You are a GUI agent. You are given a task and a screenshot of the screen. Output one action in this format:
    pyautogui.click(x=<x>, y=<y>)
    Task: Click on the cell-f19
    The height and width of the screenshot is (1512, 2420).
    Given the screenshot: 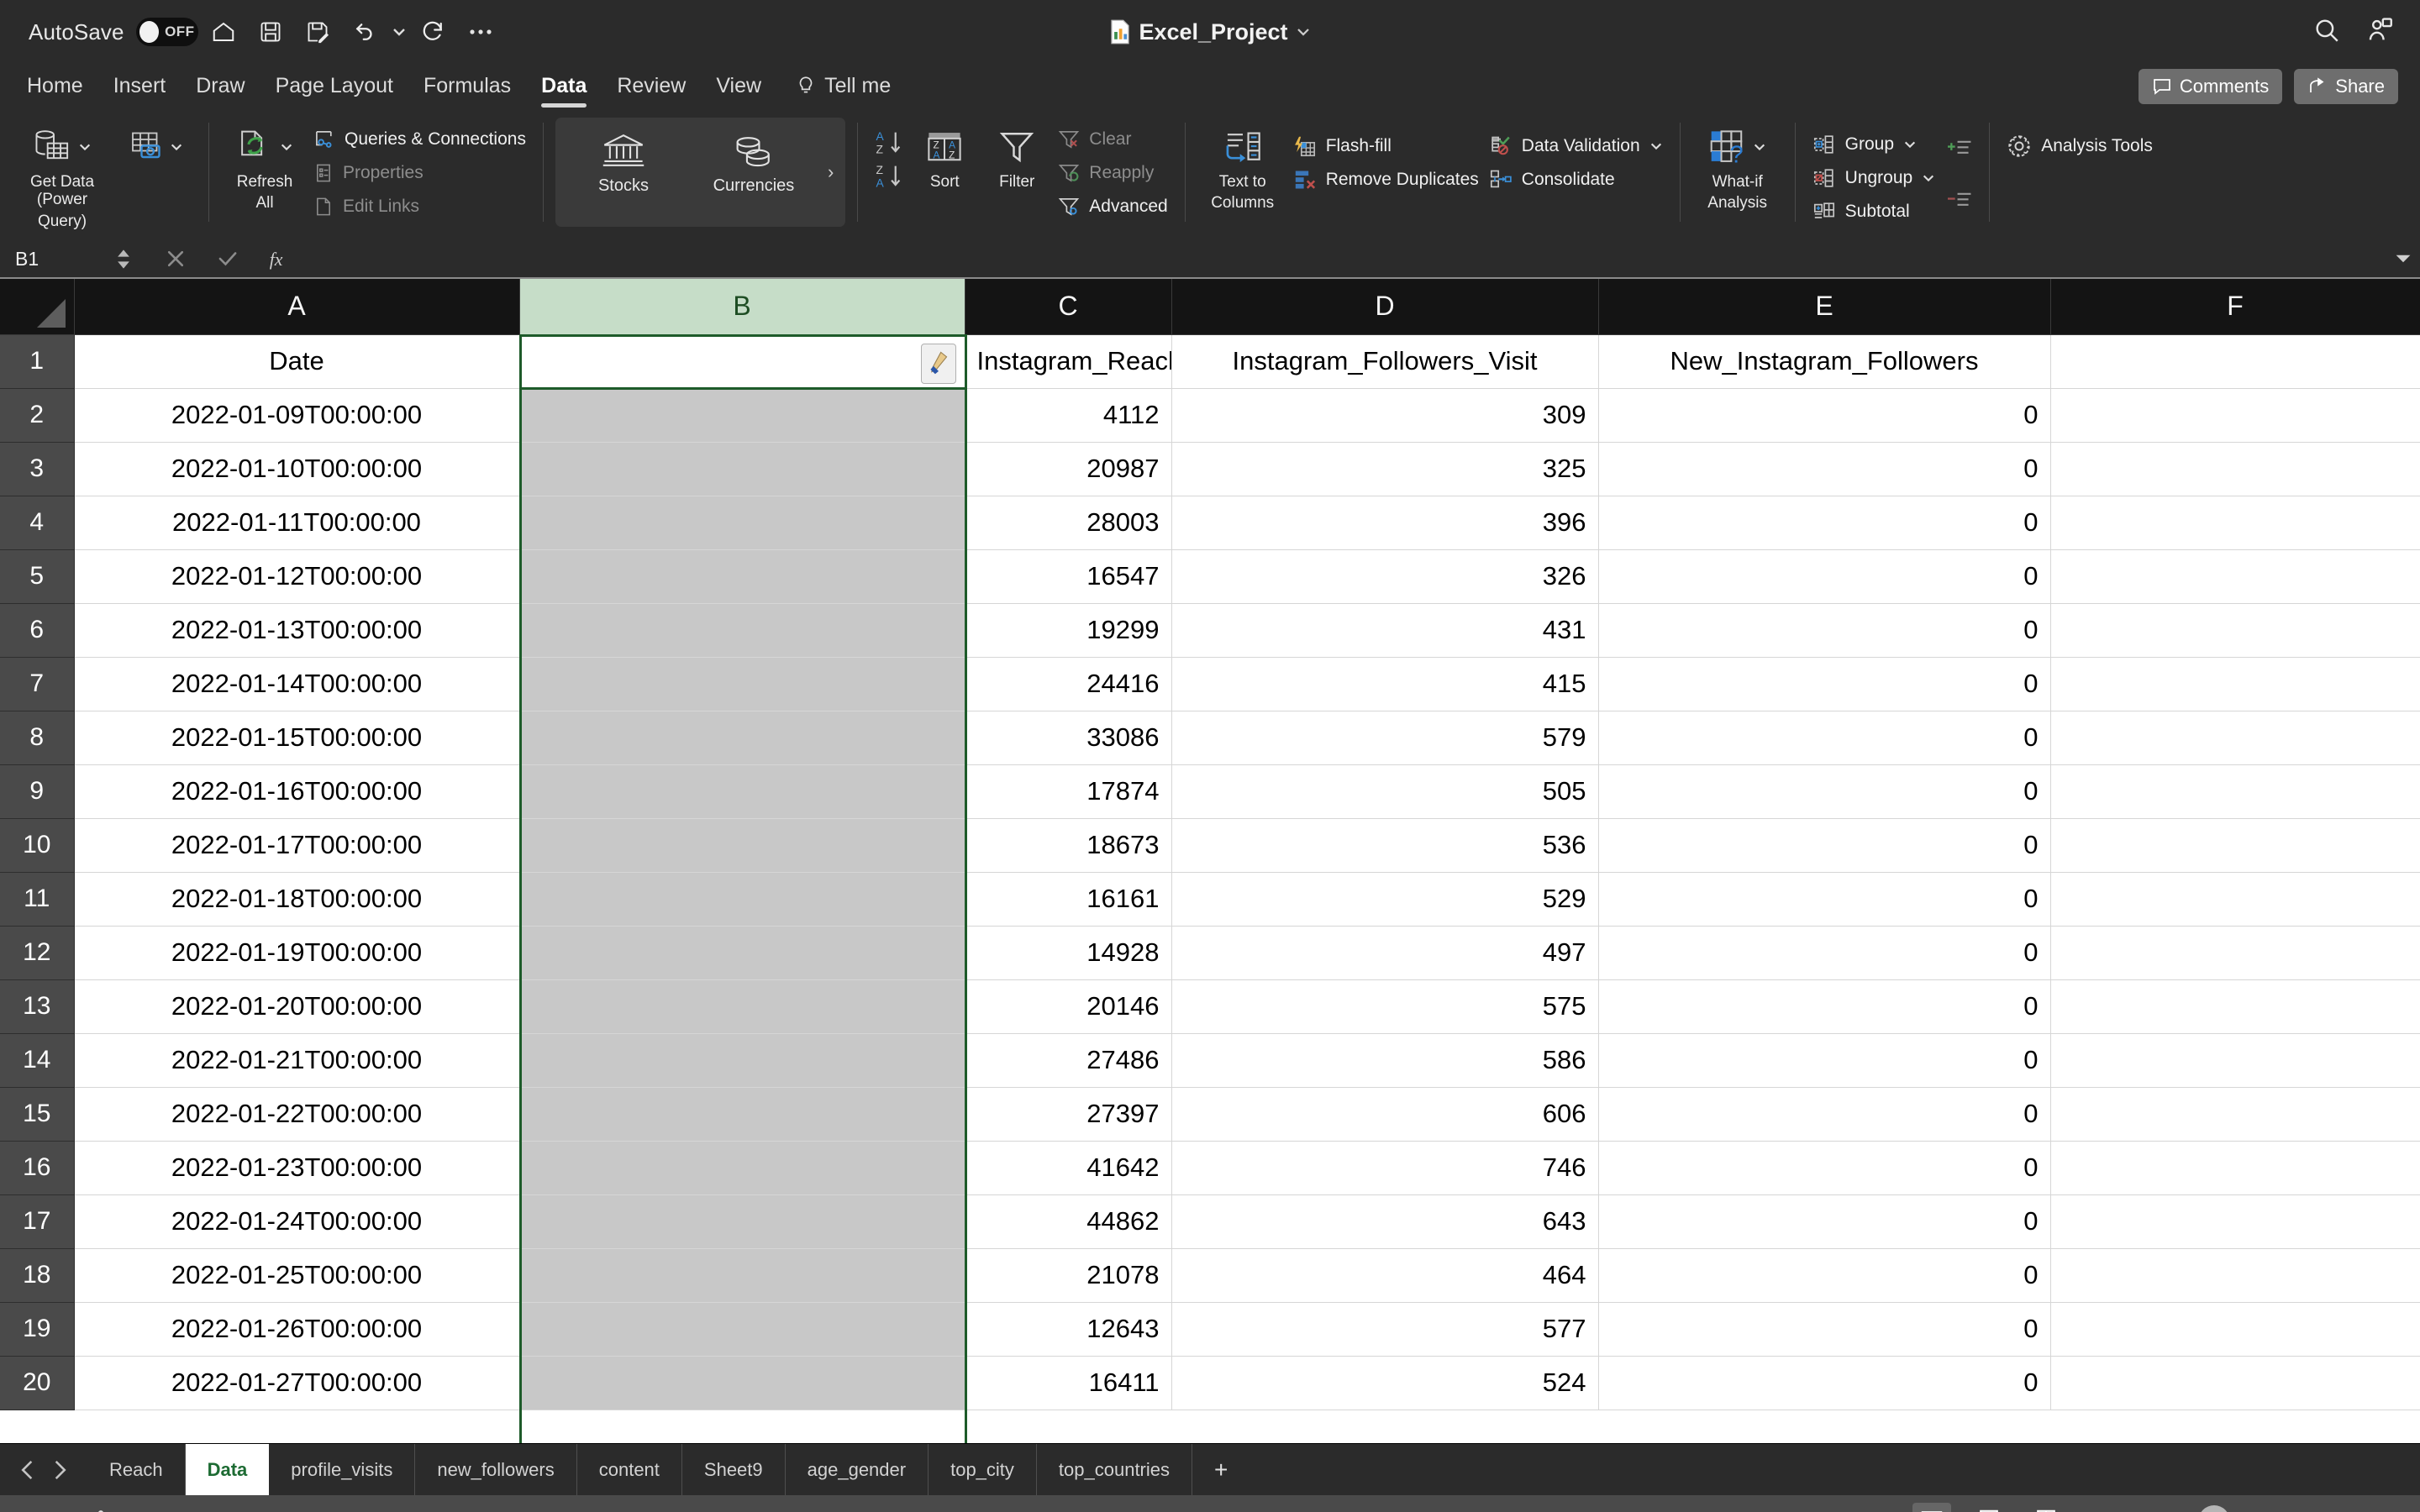 What is the action you would take?
    pyautogui.click(x=2235, y=1329)
    